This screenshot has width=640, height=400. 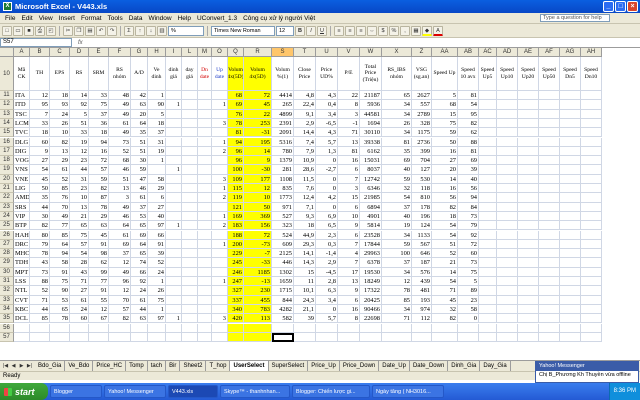 I want to click on table-cell: TDH, so click(x=22, y=263).